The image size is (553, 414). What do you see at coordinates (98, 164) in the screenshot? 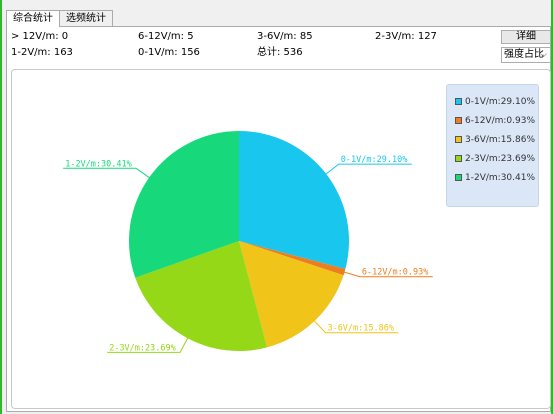
I see `pie-data-label: 1-2V/m:30.41%` at bounding box center [98, 164].